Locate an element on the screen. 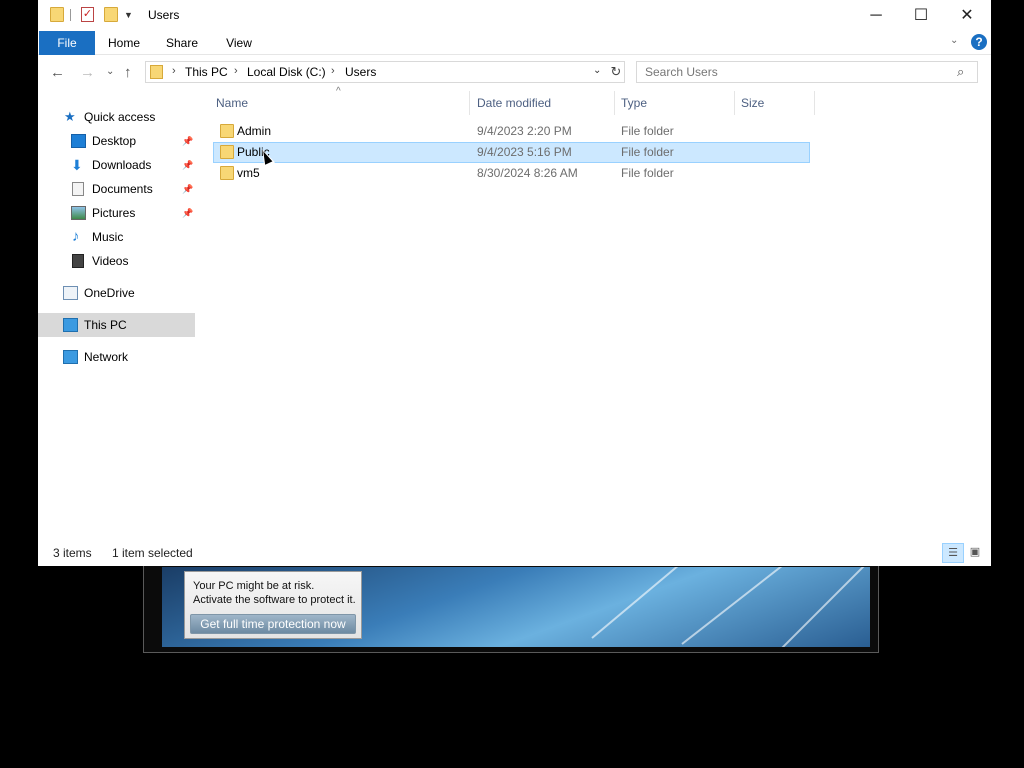  search-box: Search Users ⌕ is located at coordinates (807, 72).